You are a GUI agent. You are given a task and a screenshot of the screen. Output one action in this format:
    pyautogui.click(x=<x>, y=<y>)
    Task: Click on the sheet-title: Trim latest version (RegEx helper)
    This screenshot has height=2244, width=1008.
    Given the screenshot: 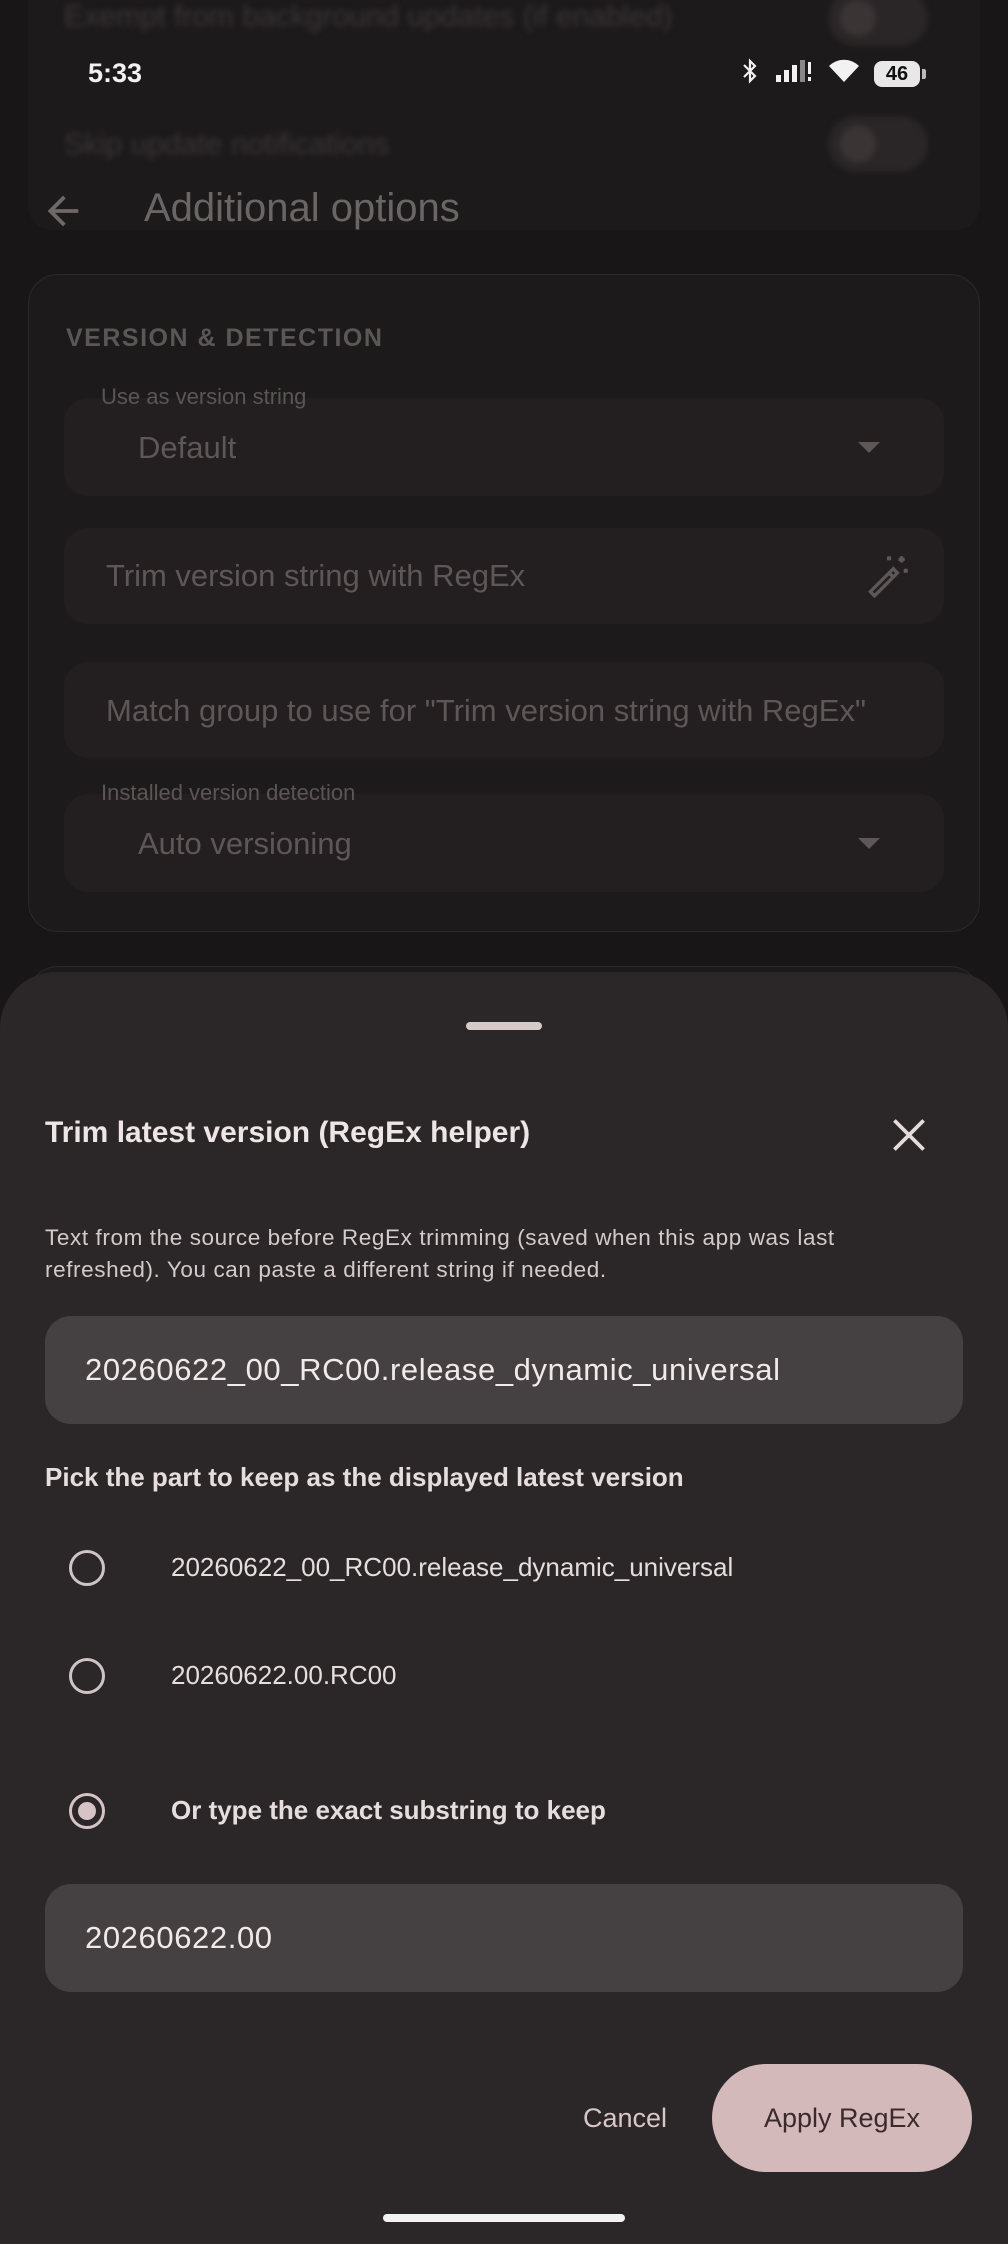 What is the action you would take?
    pyautogui.click(x=288, y=1132)
    